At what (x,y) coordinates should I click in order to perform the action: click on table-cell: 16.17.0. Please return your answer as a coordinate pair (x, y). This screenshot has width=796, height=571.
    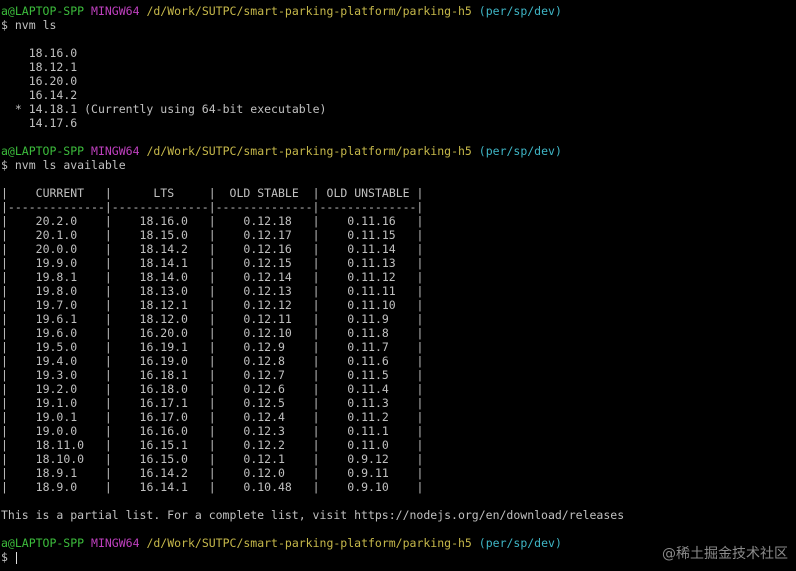
    Looking at the image, I should click on (163, 417).